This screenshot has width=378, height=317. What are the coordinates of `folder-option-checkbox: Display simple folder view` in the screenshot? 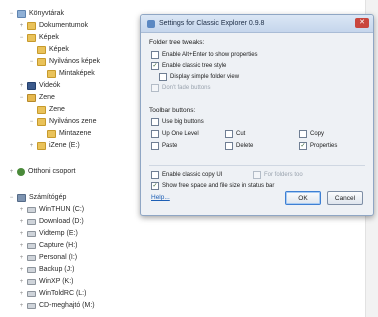 It's located at (199, 77).